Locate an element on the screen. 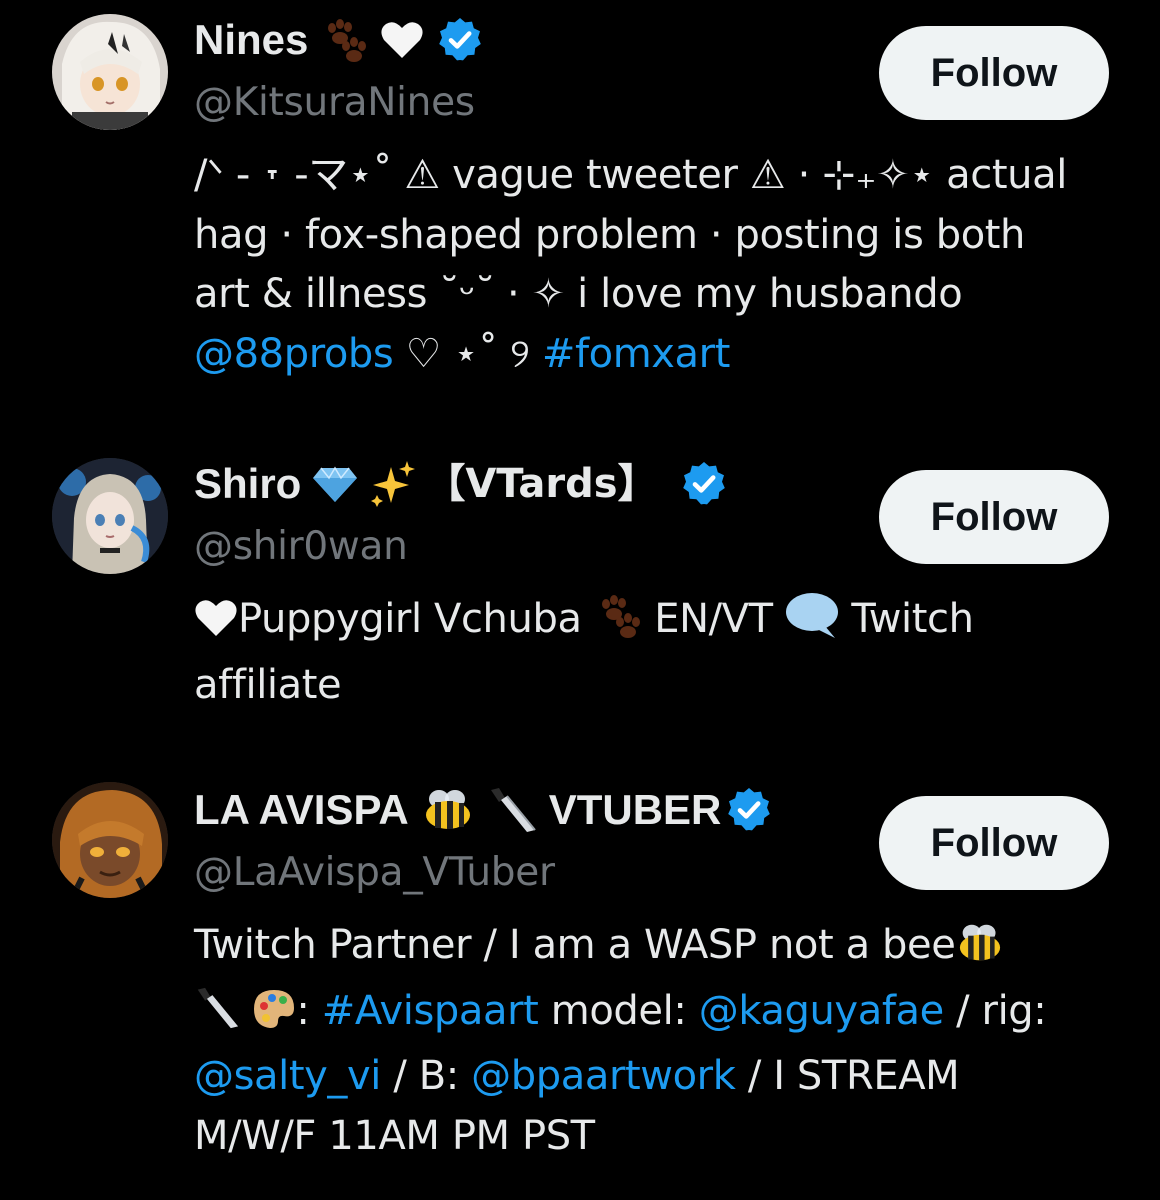  name-suffix: 【VTards】 is located at coordinates (541, 484).